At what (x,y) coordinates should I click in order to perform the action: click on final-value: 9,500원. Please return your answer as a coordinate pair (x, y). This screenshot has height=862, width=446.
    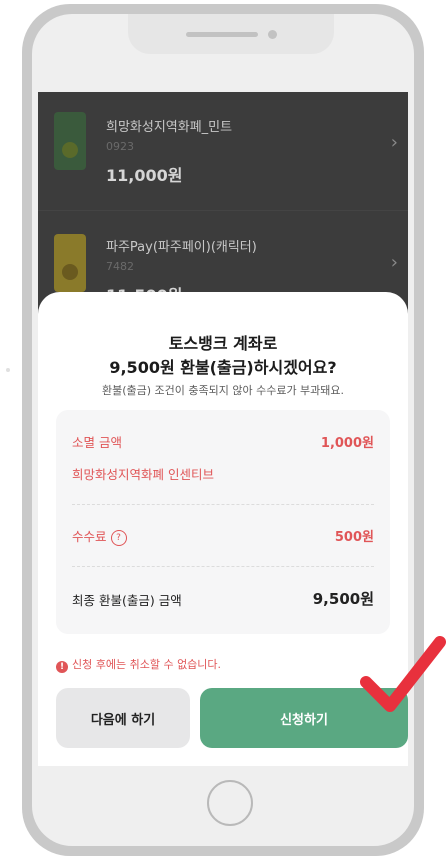
    Looking at the image, I should click on (343, 599).